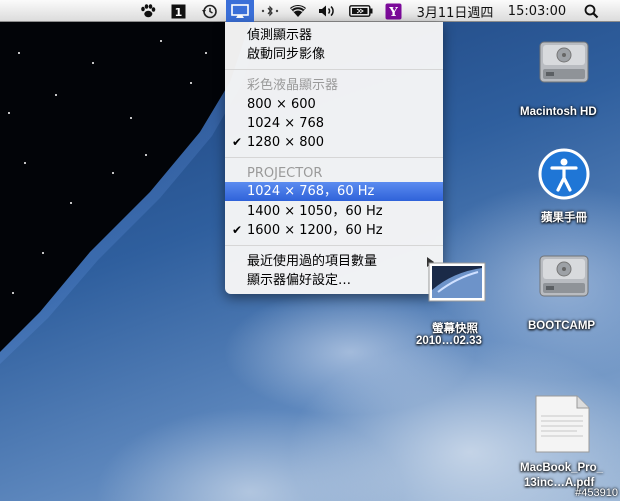  What do you see at coordinates (591, 11) in the screenshot?
I see `spotlight-icon` at bounding box center [591, 11].